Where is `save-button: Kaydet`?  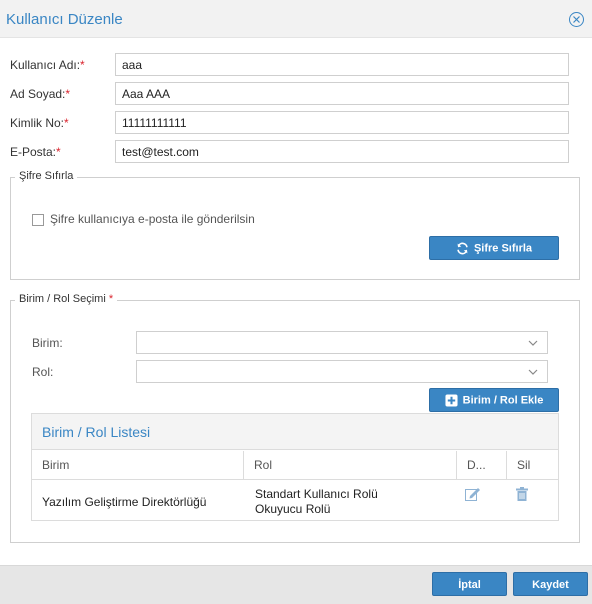 save-button: Kaydet is located at coordinates (550, 584).